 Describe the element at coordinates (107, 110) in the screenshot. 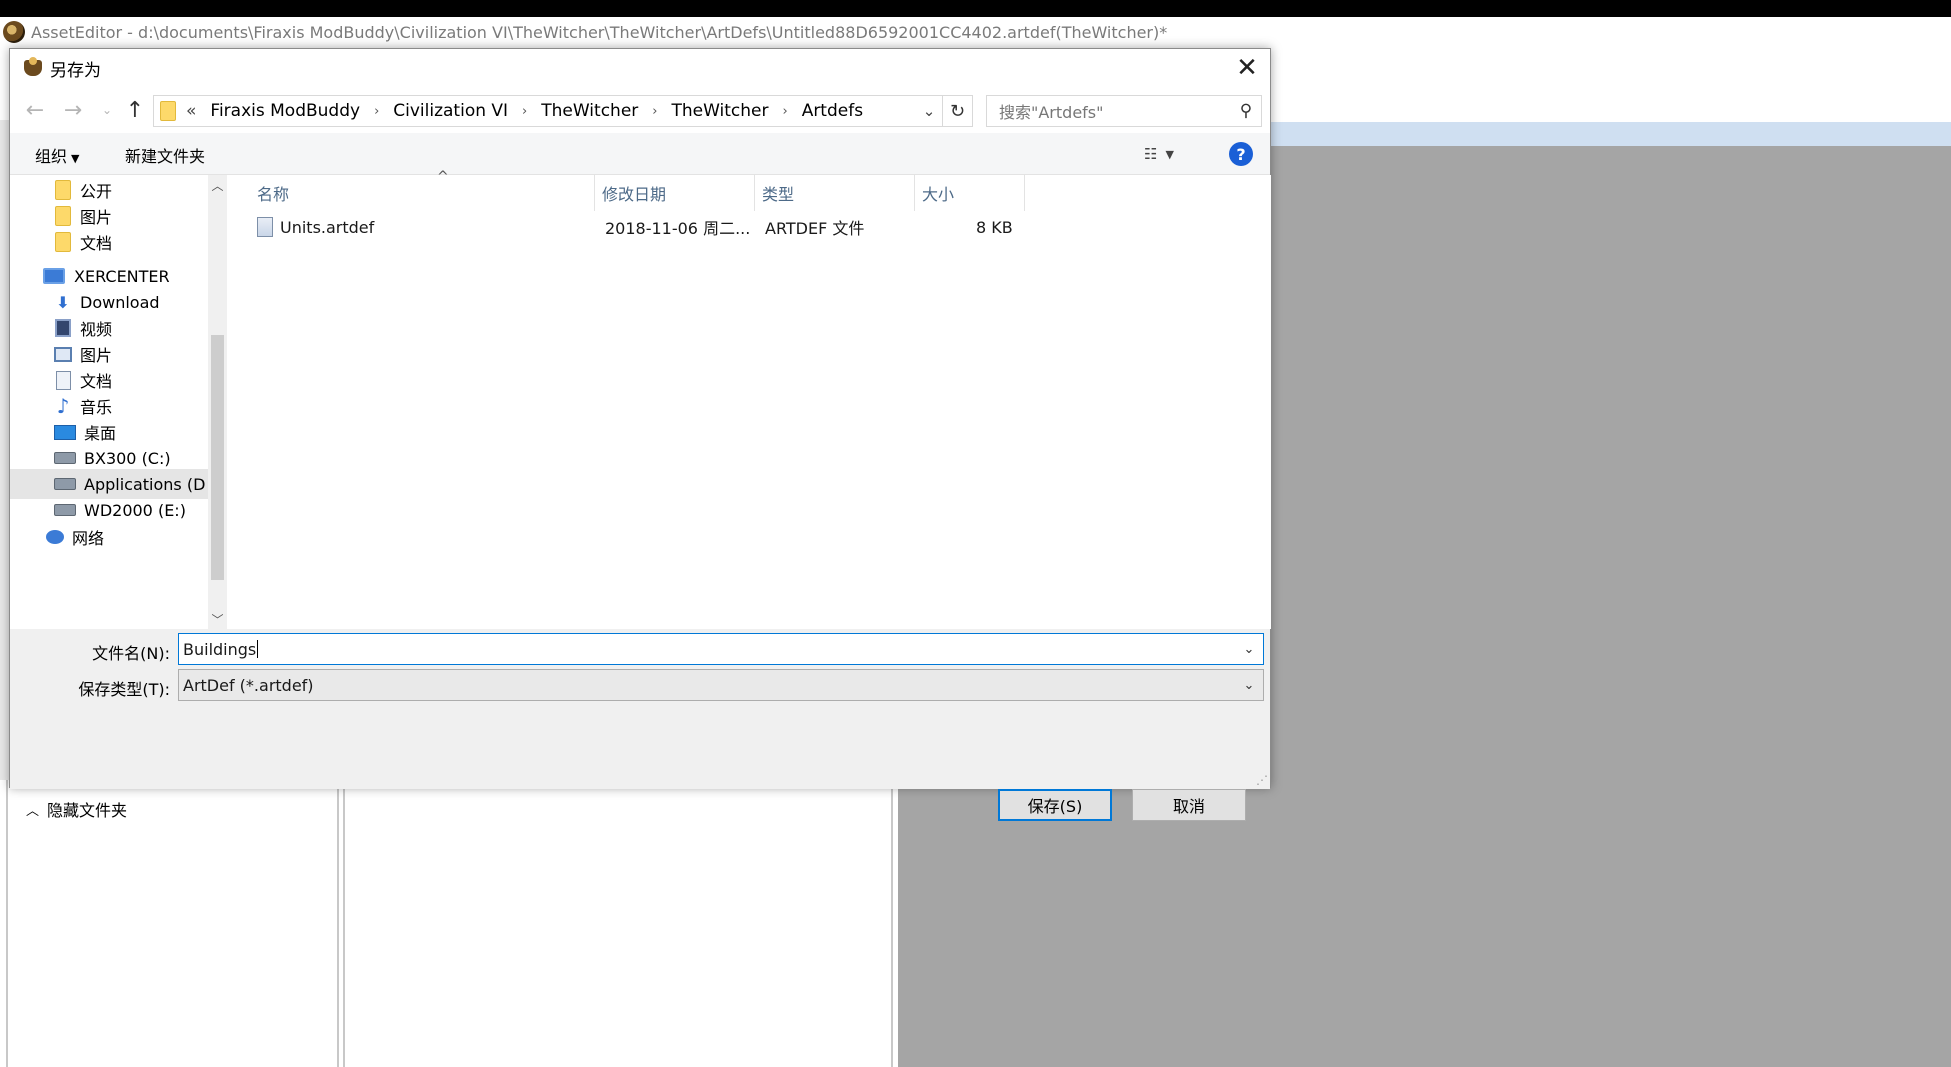

I see `recent-locations-button: ⌄` at that location.